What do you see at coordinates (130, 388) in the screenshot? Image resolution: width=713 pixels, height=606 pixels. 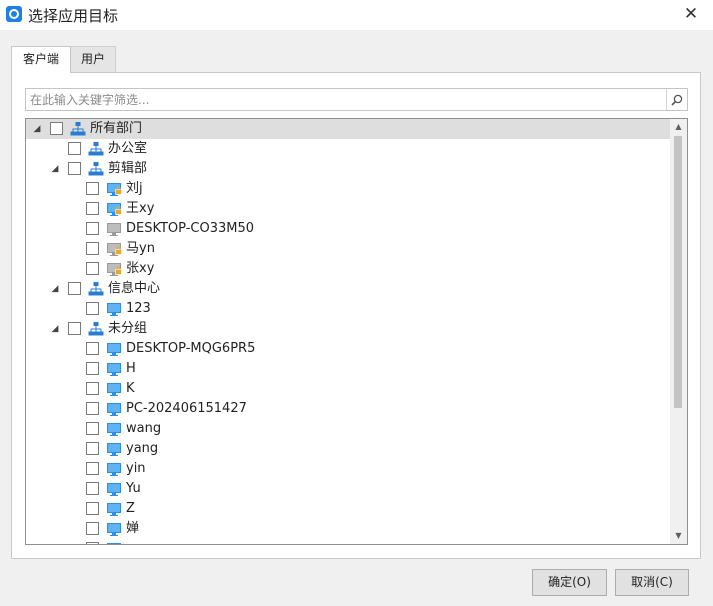 I see `tree-item-label: K` at bounding box center [130, 388].